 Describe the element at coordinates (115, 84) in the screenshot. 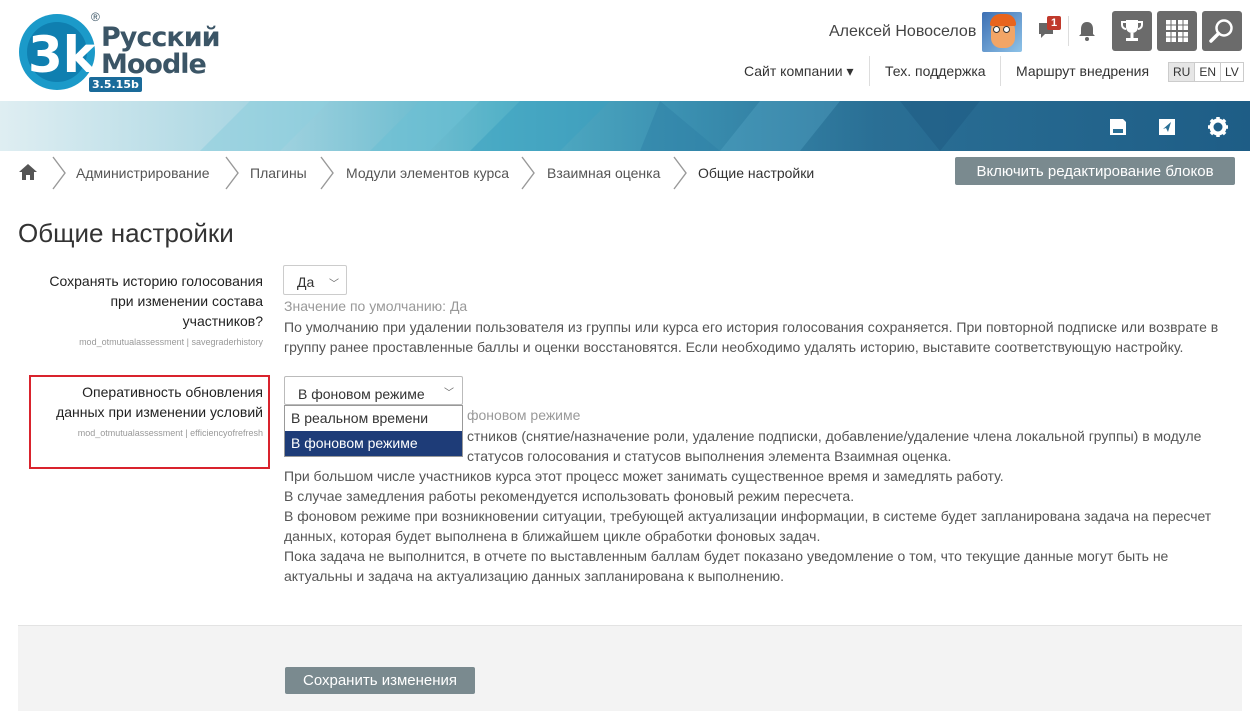

I see `version-badge: 3.5.15b` at that location.